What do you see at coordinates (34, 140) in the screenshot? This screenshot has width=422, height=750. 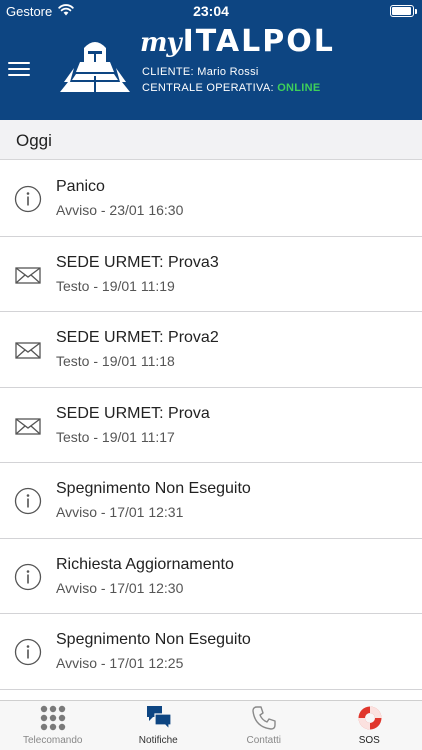 I see `section-title: Oggi` at bounding box center [34, 140].